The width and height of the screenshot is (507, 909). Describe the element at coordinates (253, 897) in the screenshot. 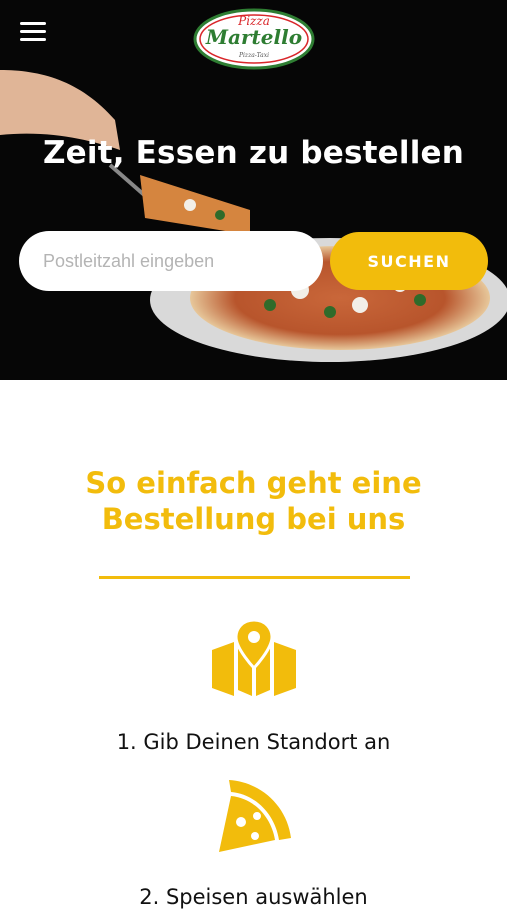

I see `step-label-2: 2. Speisen auswählen` at that location.